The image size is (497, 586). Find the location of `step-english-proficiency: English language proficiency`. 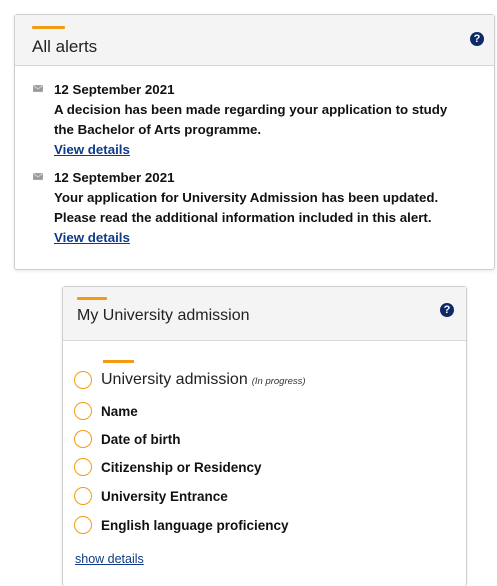

step-english-proficiency: English language proficiency is located at coordinates (181, 525).